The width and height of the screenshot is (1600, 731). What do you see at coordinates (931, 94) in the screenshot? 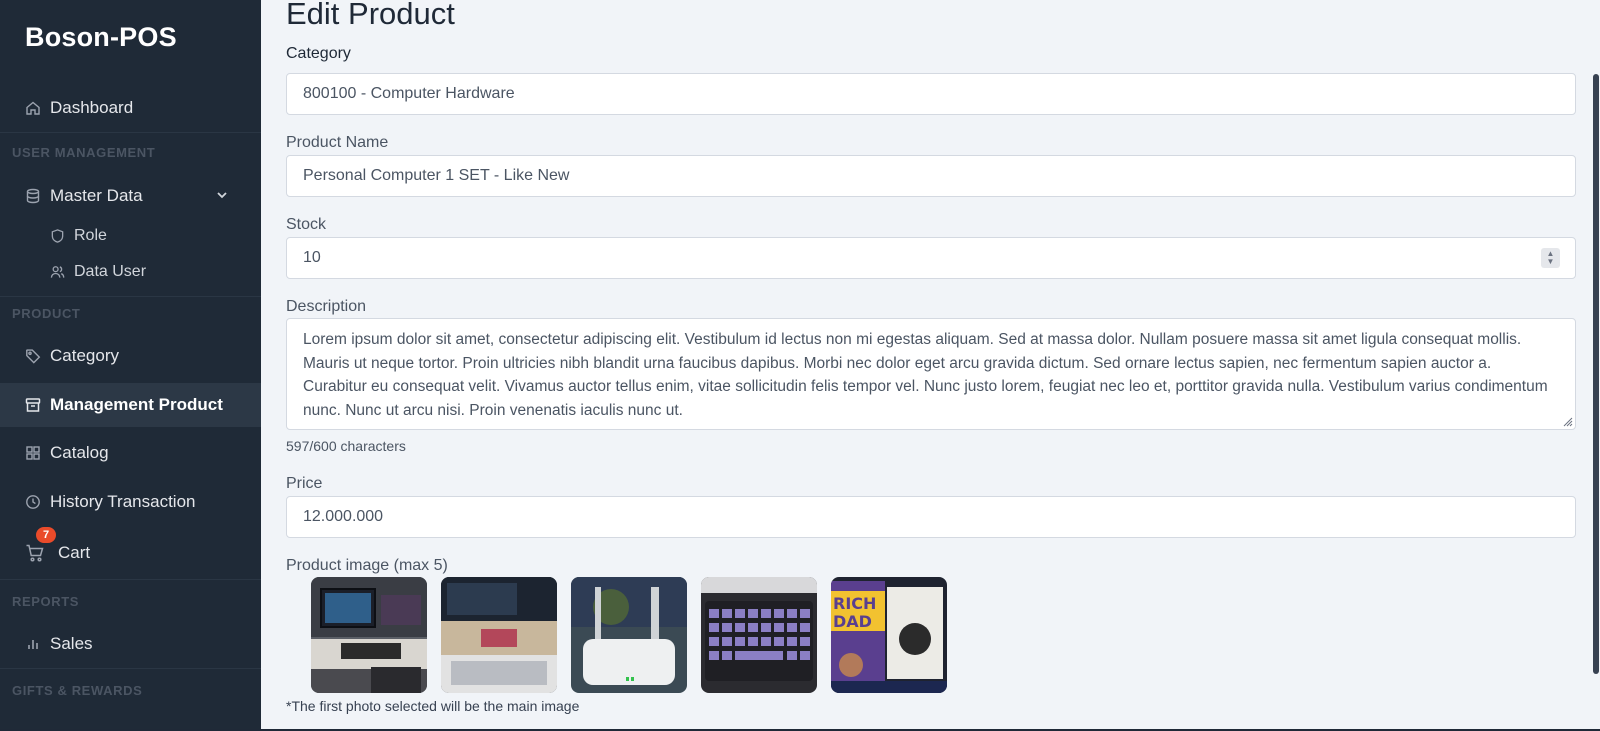
I see `category-select: 800100 - Computer Hardware` at bounding box center [931, 94].